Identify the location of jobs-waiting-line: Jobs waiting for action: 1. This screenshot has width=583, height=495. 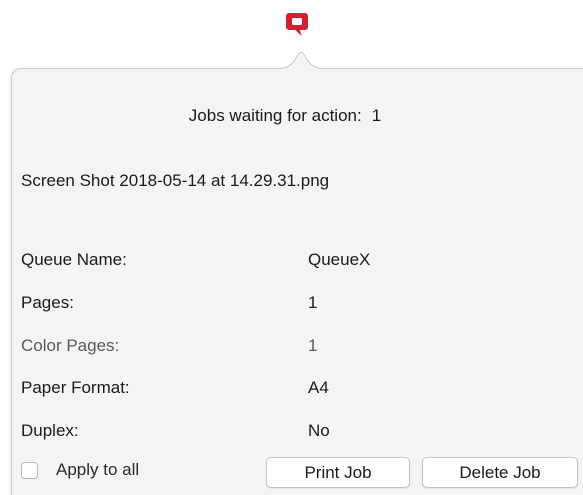
(285, 116).